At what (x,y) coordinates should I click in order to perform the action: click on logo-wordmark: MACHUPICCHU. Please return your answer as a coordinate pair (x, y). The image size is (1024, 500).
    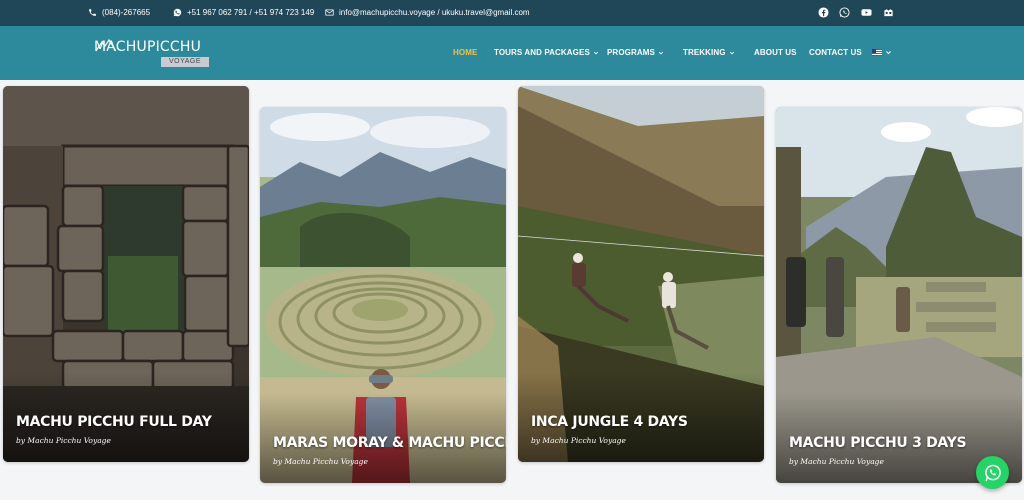
    Looking at the image, I should click on (148, 47).